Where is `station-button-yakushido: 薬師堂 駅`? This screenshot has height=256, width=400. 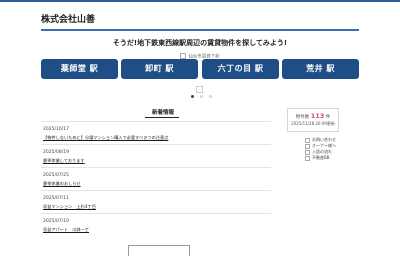
station-button-yakushido: 薬師堂 駅 is located at coordinates (79, 69).